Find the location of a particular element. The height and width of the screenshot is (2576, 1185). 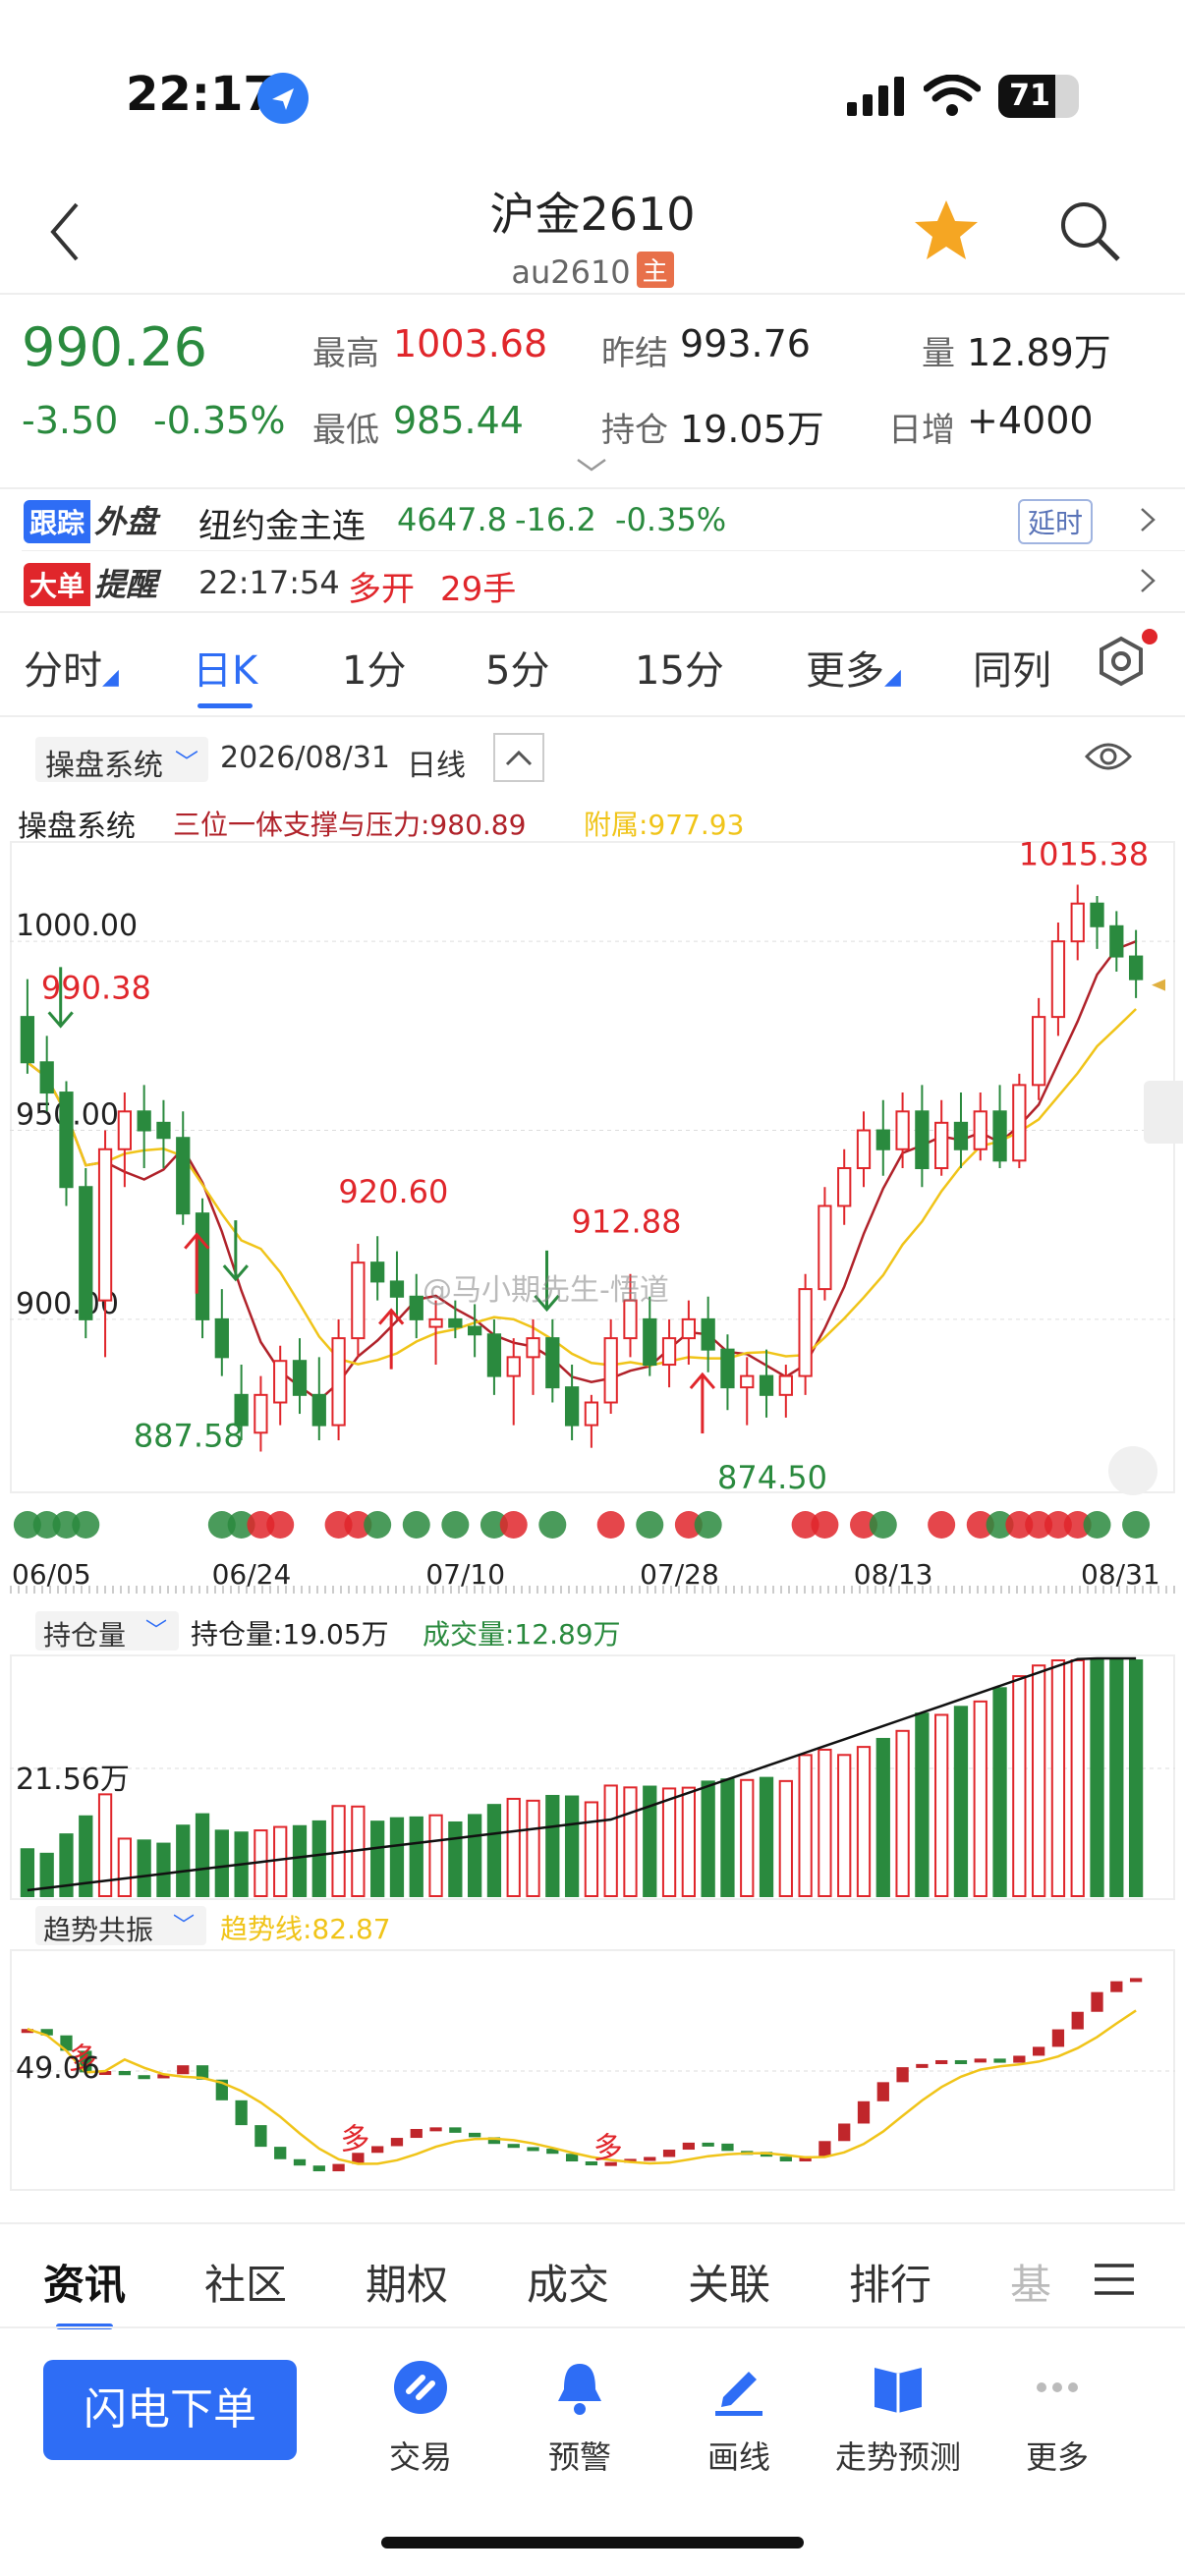

trade-button: 交易 is located at coordinates (421, 2418).